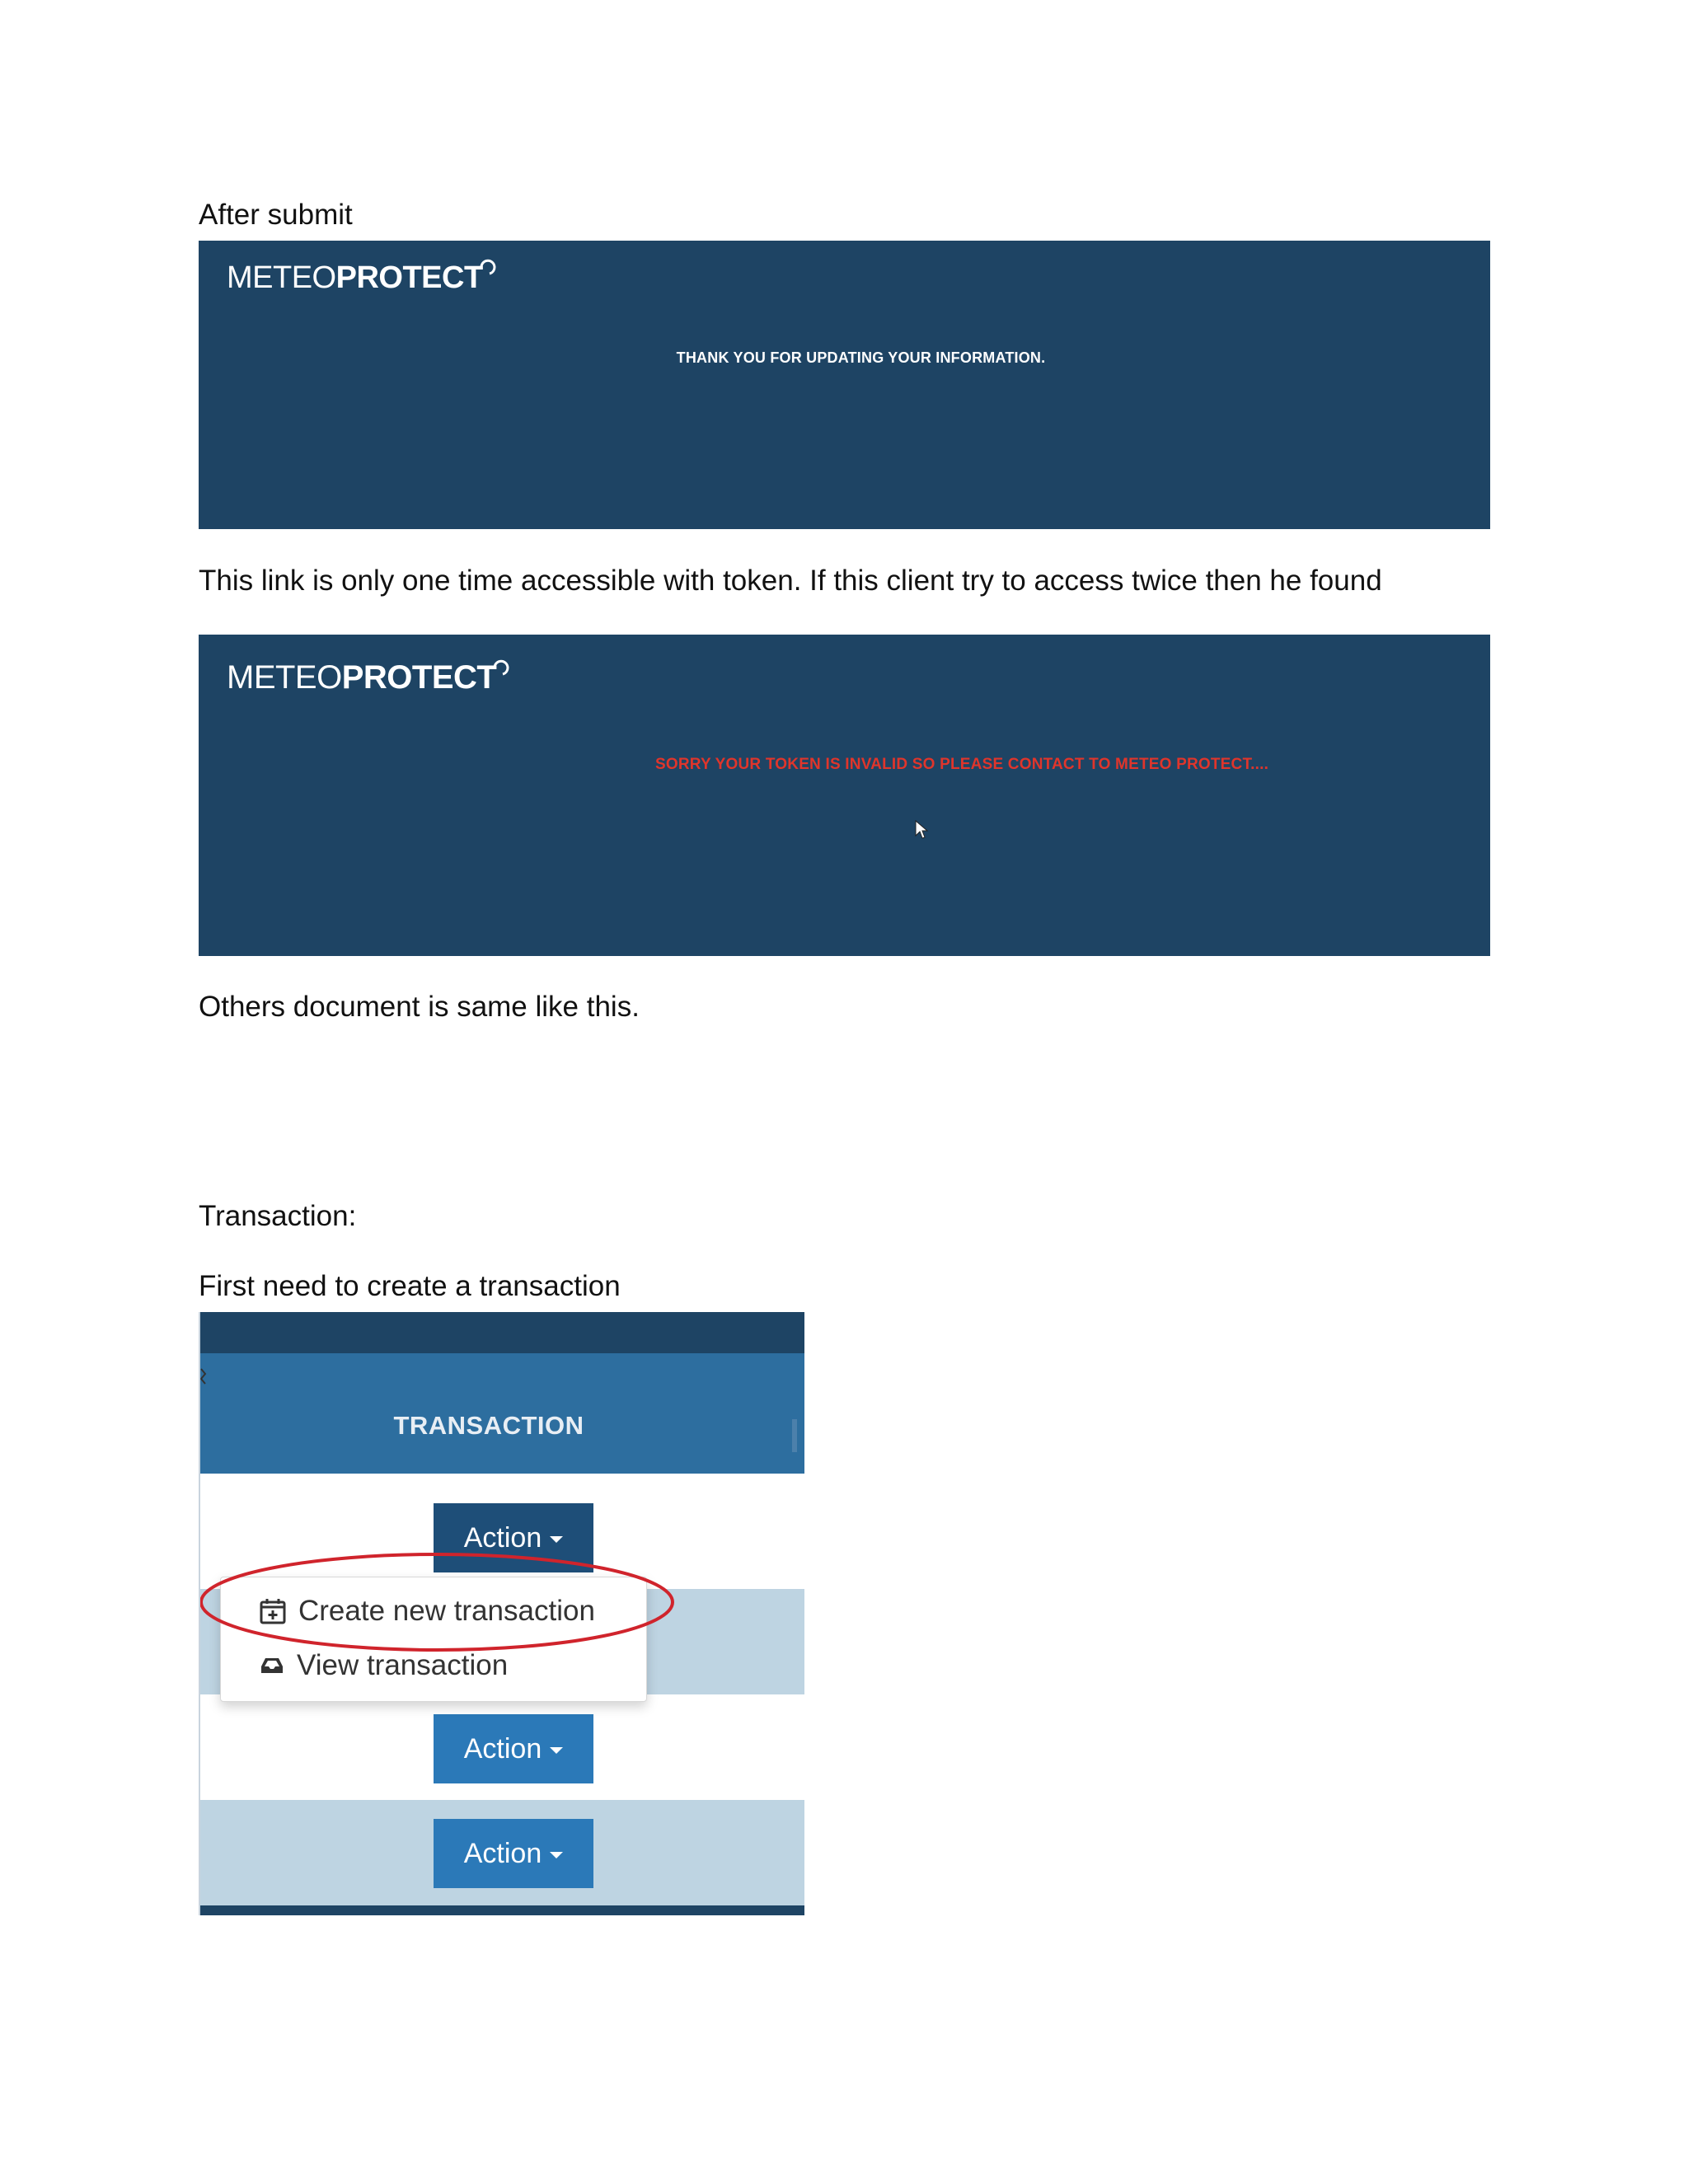  I want to click on scroll-indicator, so click(794, 1435).